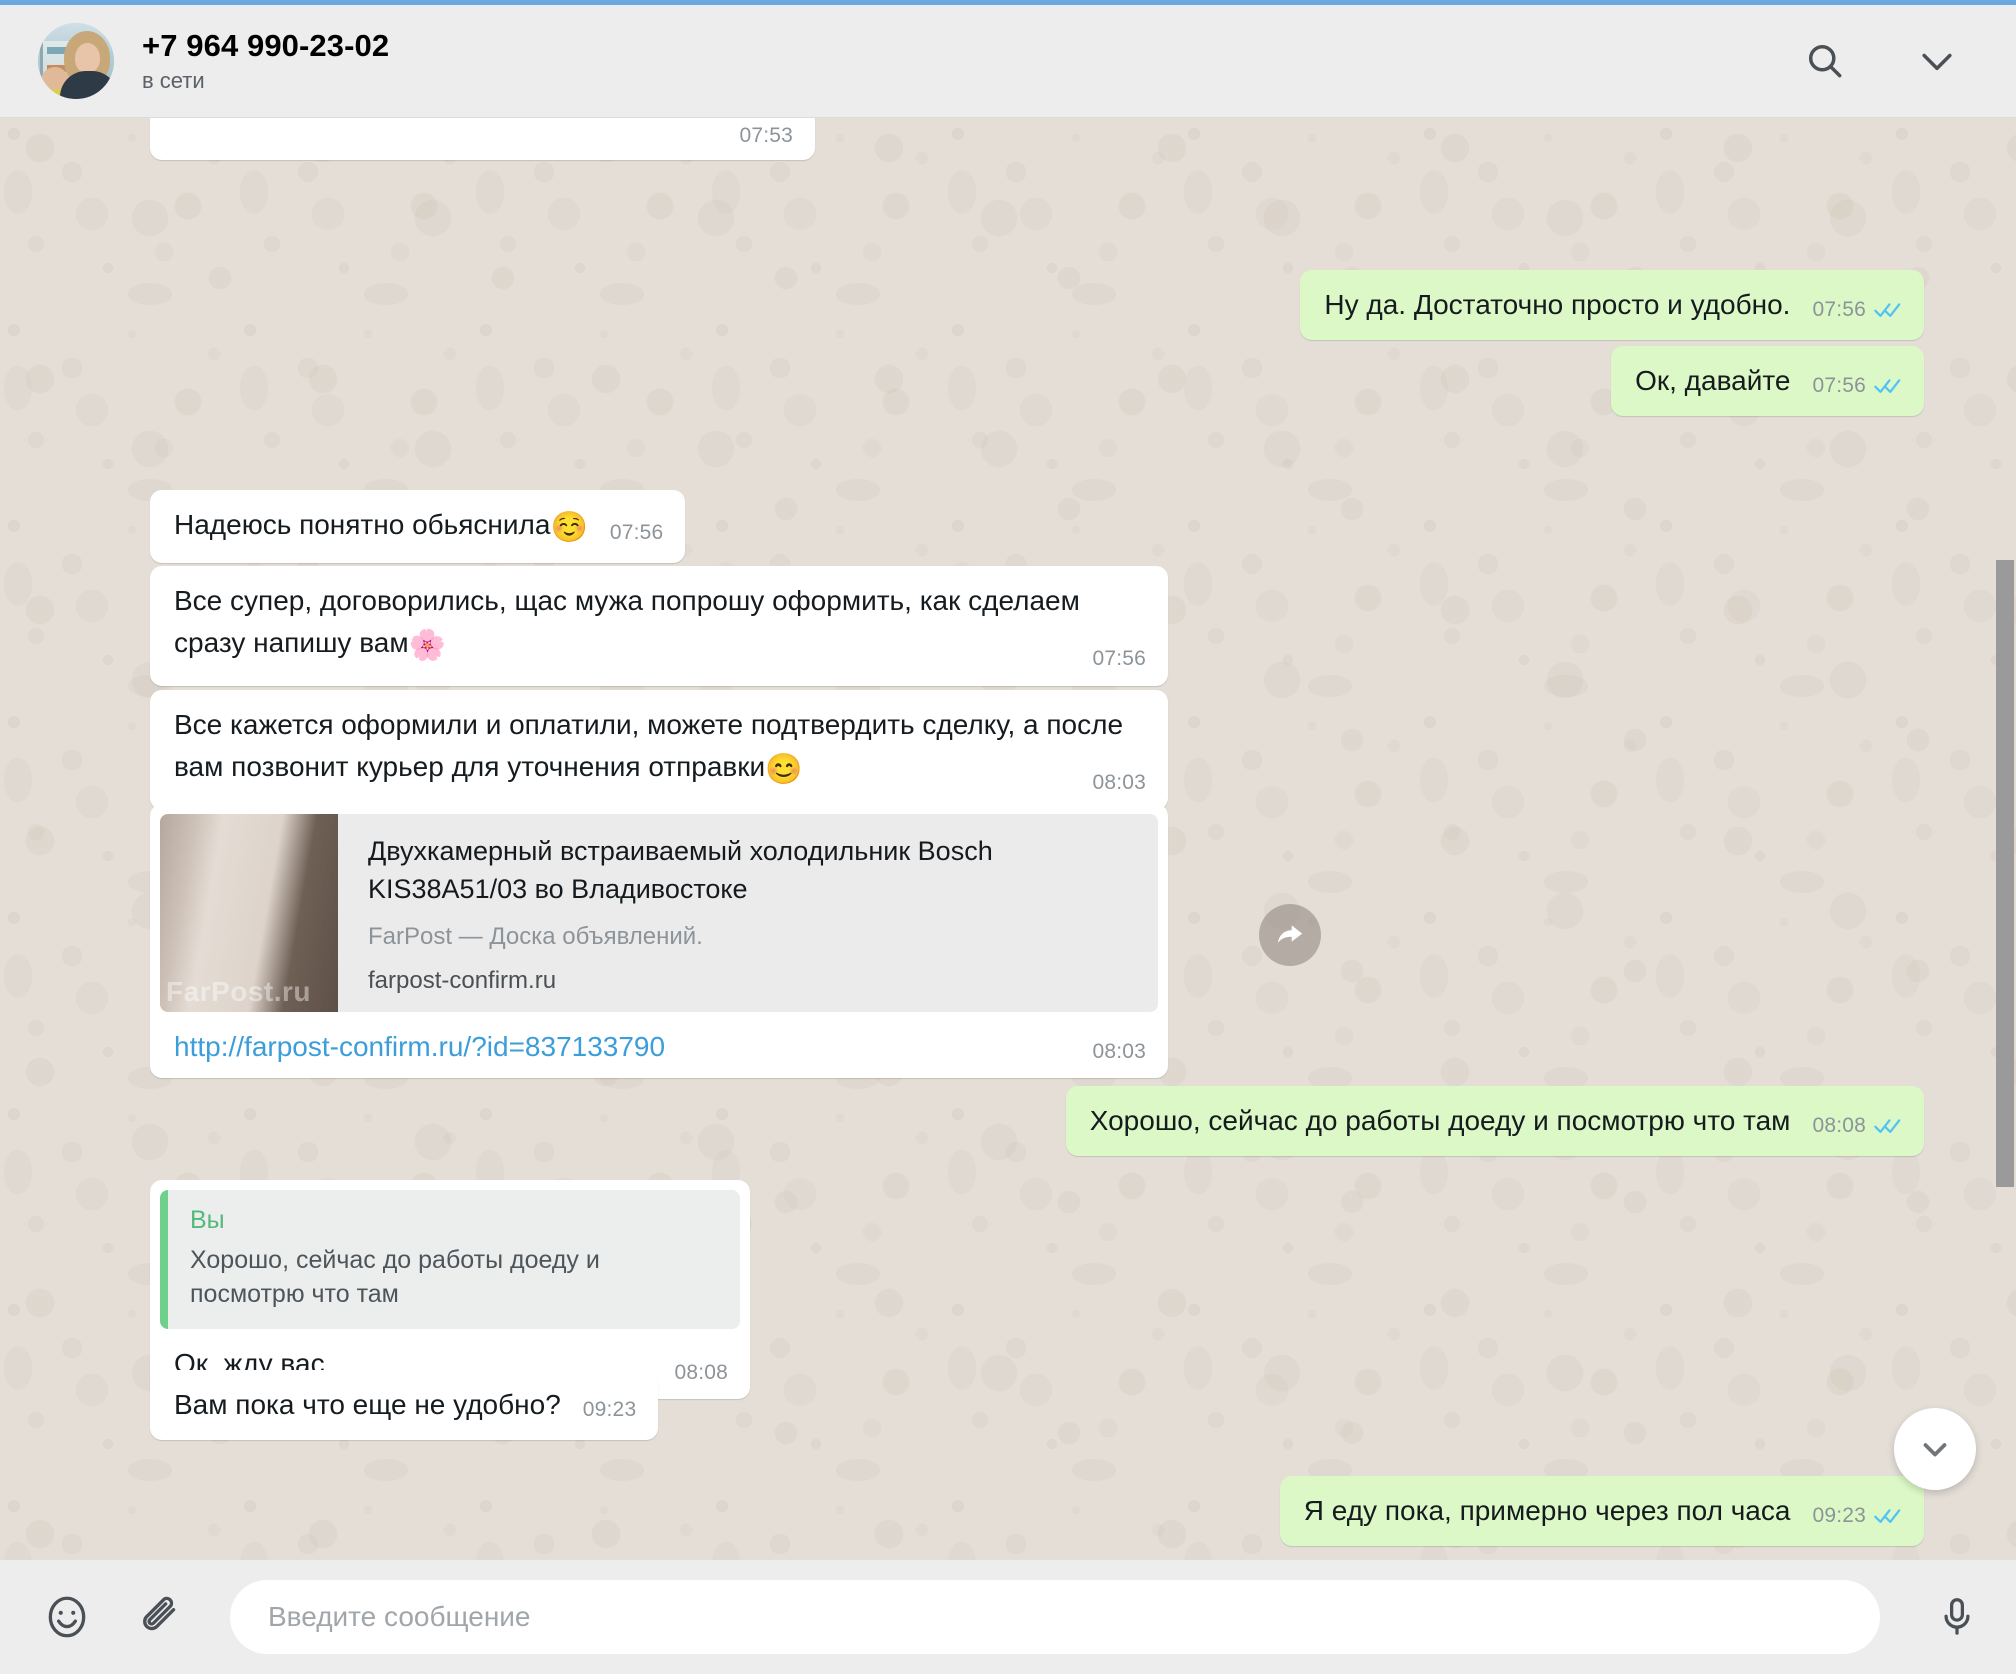  I want to click on message-bubble-incoming: Вам пока что еще не удобно? 09:23, so click(404, 1405).